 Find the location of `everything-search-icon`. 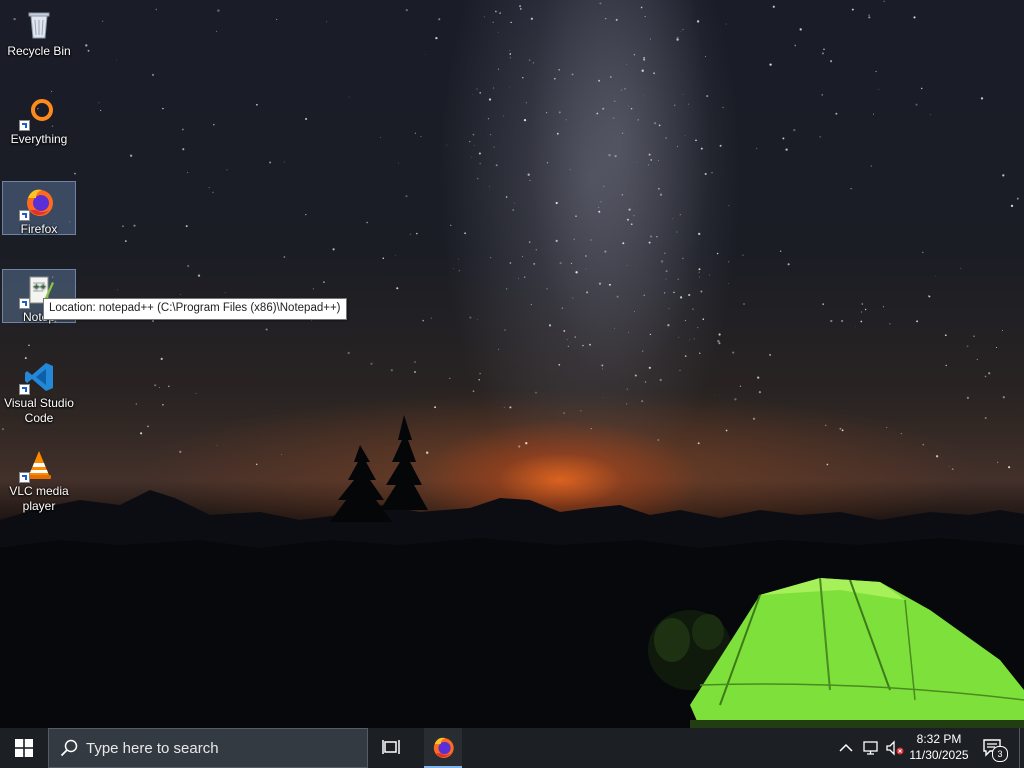

everything-search-icon is located at coordinates (37, 113).